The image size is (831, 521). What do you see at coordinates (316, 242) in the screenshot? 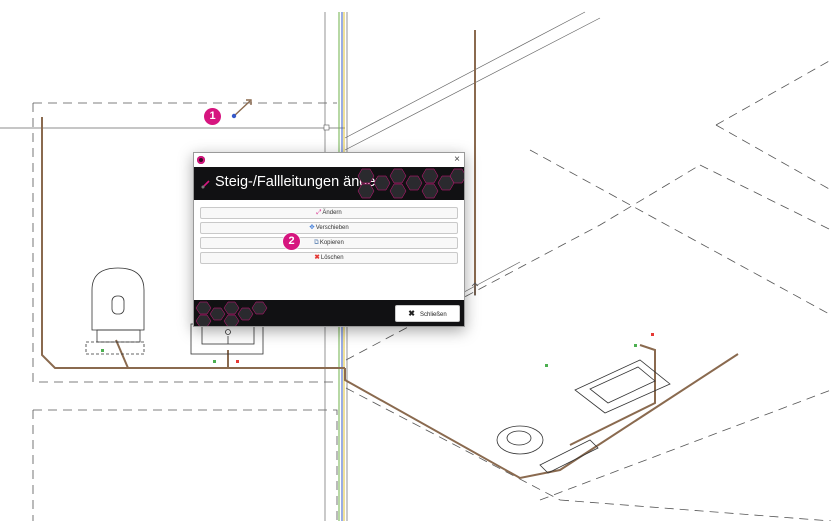
I see `copy-icon: ⧉` at bounding box center [316, 242].